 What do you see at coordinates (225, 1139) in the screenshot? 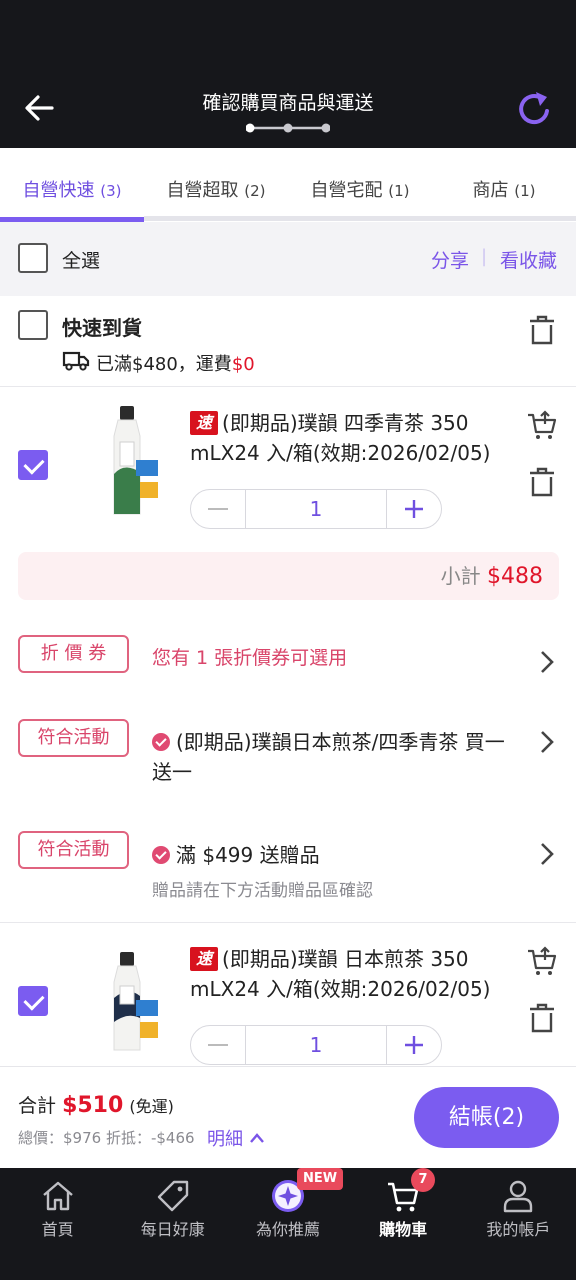
I see `detail-link: 明細` at bounding box center [225, 1139].